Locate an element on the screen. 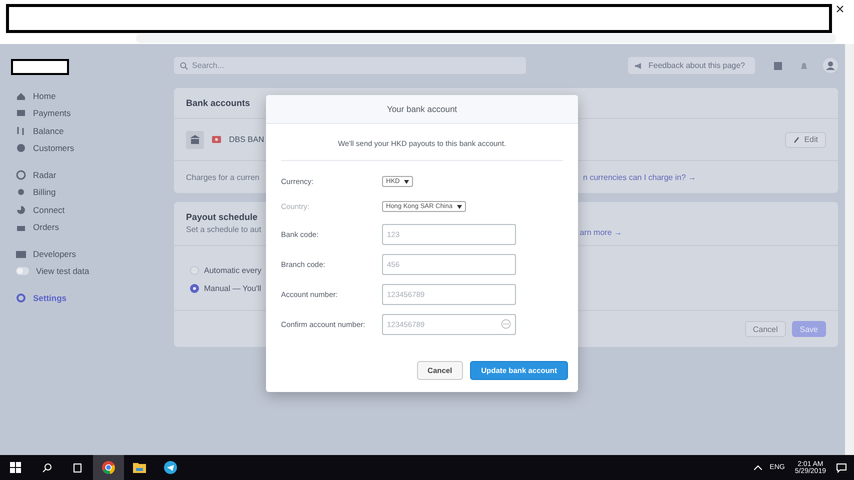 Image resolution: width=854 pixels, height=480 pixels. dialog-title: Your bank account is located at coordinates (422, 109).